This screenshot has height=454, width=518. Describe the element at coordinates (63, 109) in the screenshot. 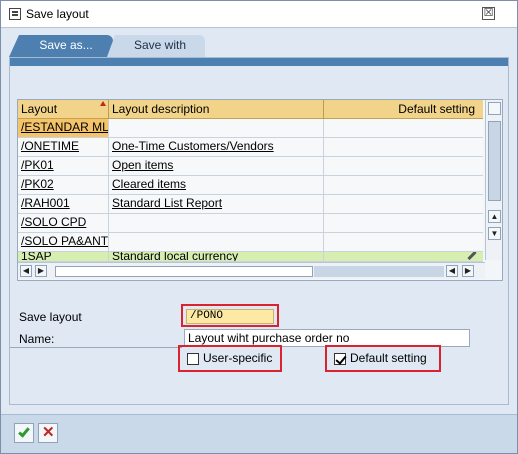

I see `column-header-layout: Layout` at that location.